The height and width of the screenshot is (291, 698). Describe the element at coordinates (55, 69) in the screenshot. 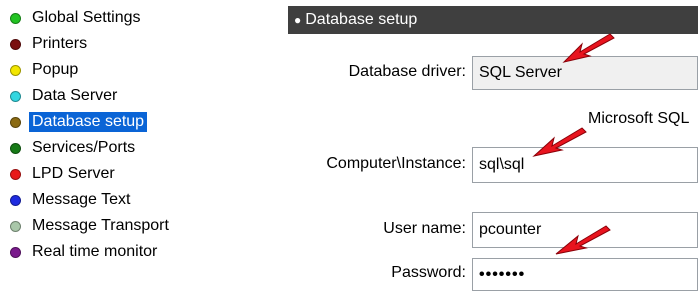

I see `sidebar-item-label: Popup` at that location.